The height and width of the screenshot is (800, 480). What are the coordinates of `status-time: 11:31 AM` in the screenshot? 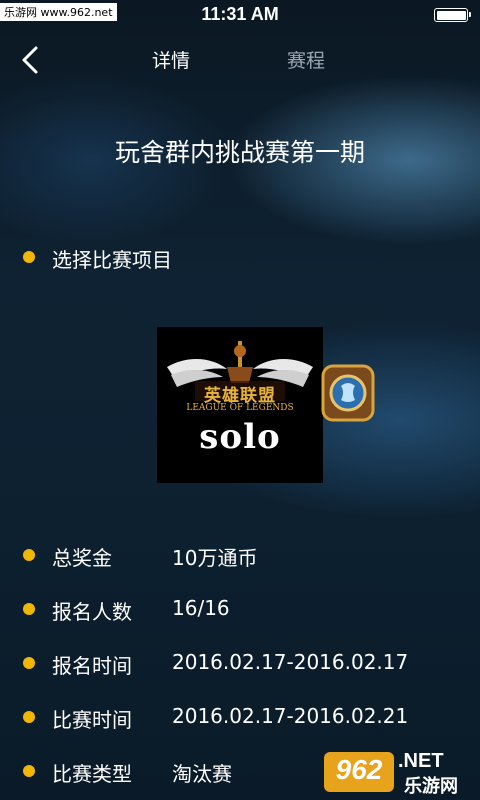 It's located at (240, 14).